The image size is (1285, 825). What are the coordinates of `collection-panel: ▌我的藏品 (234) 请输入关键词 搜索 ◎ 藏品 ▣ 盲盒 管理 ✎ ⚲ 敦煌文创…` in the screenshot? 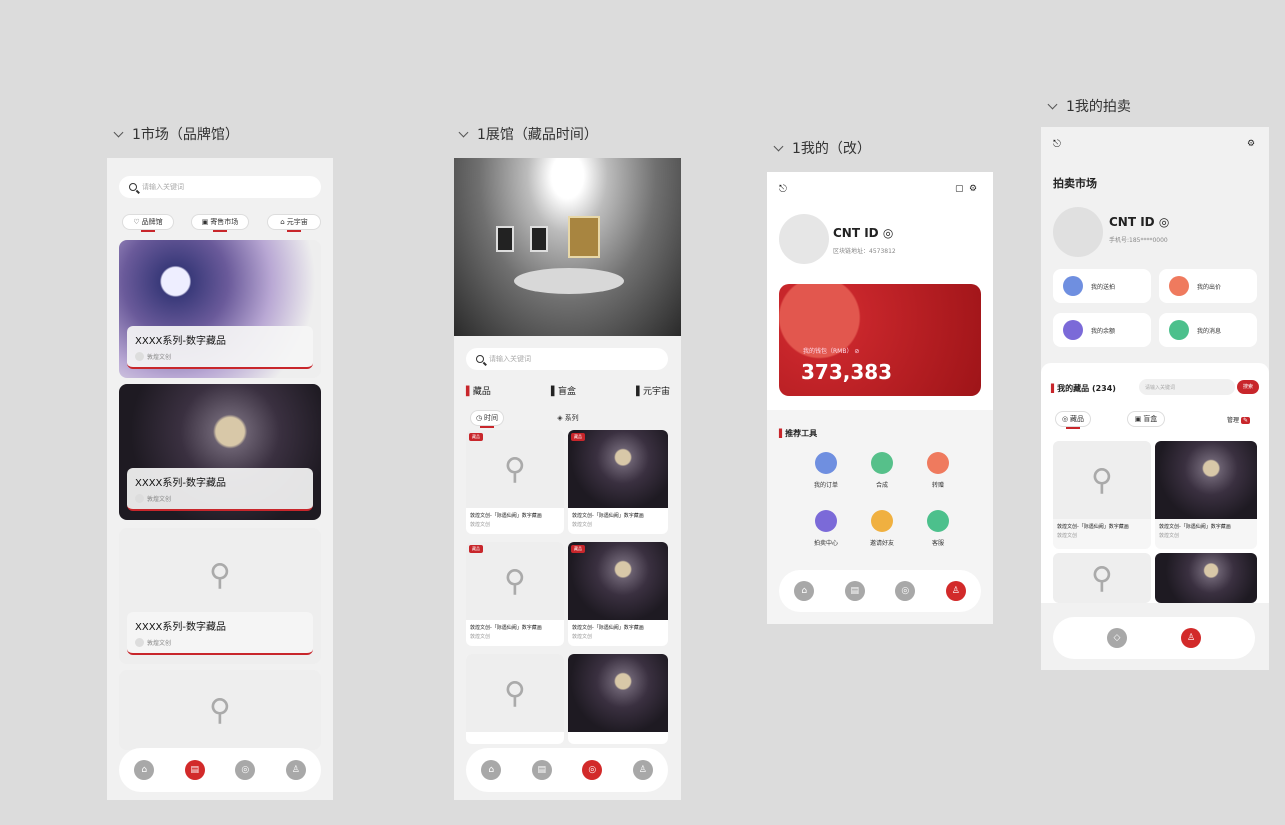 It's located at (1155, 516).